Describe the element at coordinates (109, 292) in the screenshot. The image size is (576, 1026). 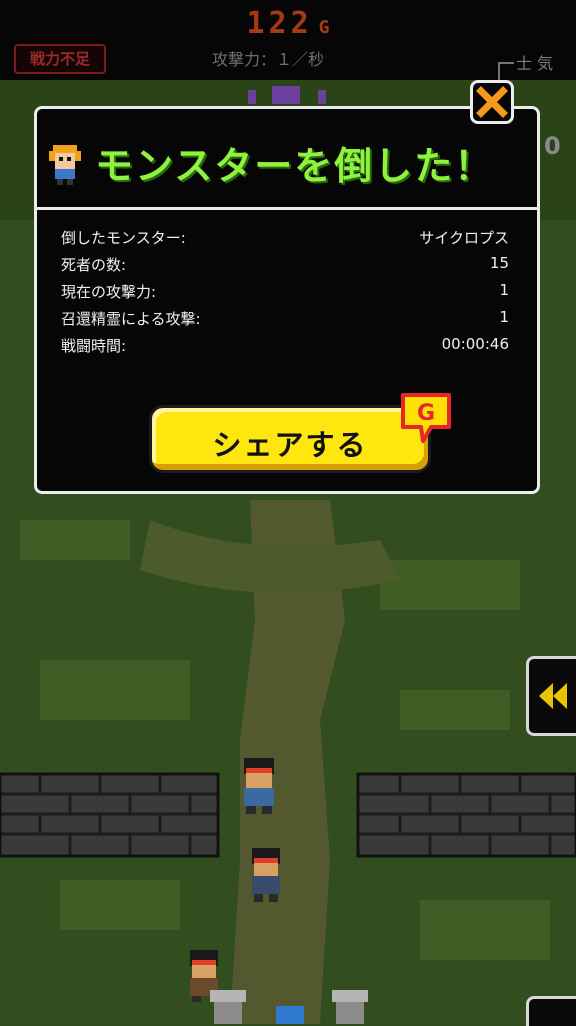
I see `stat-label: 現在の攻撃力:` at that location.